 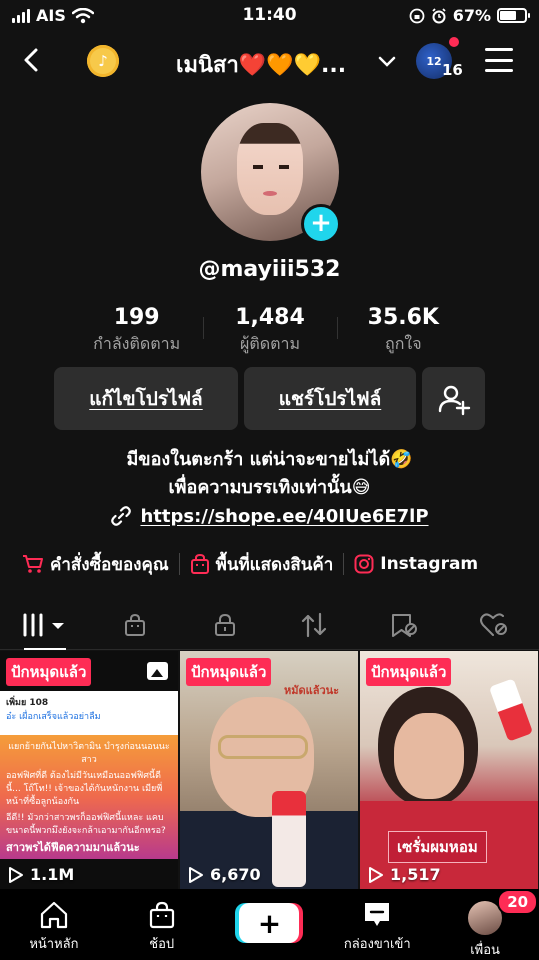 I want to click on tab-videos, so click(x=45, y=625).